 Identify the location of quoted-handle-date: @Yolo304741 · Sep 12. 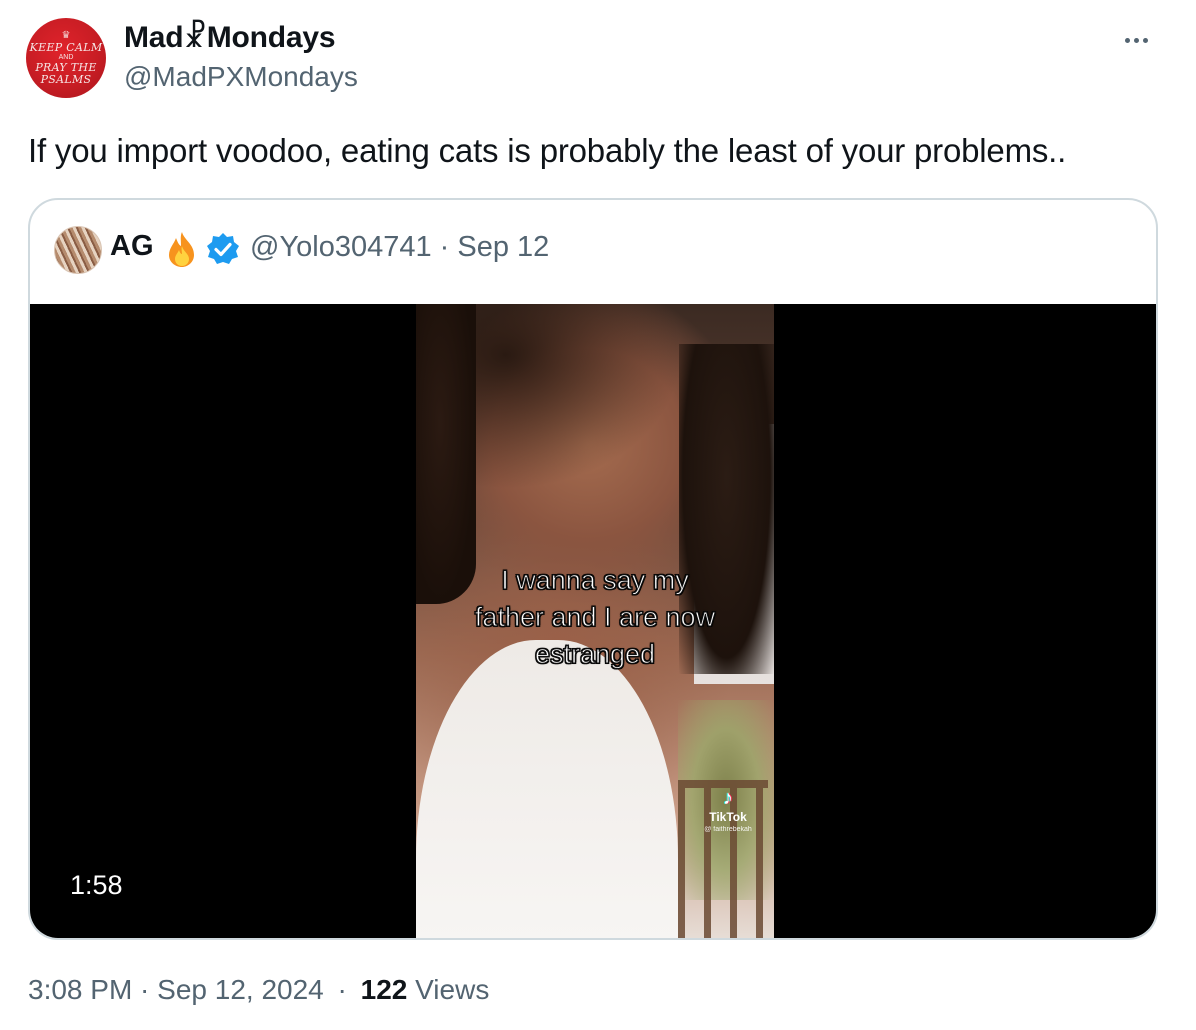
(400, 247).